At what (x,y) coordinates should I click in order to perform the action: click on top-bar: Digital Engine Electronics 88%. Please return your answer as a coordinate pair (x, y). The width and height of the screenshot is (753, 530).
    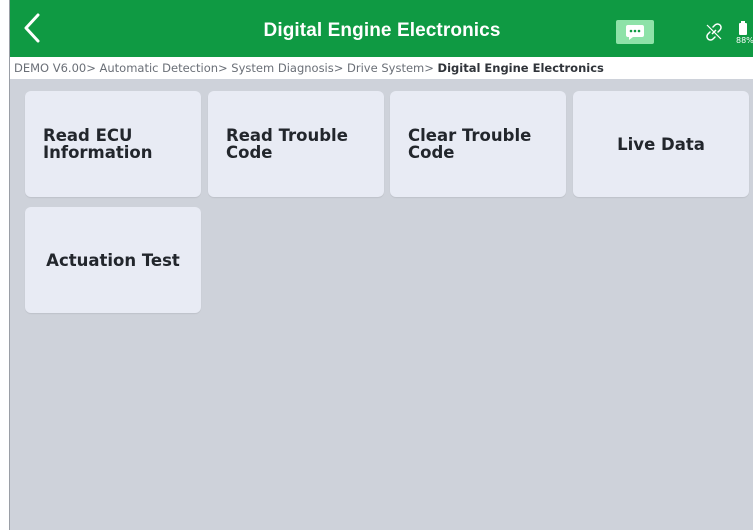
    Looking at the image, I should click on (381, 28).